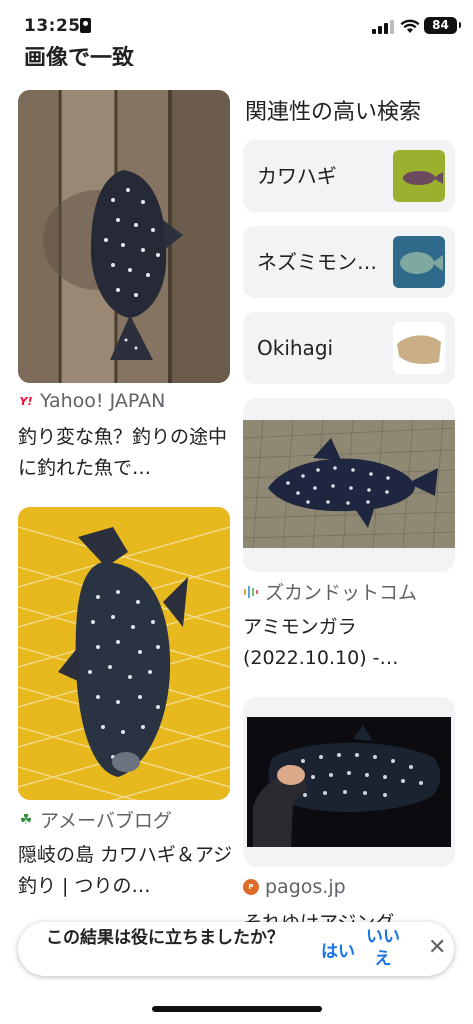  I want to click on home-indicator, so click(237, 1009).